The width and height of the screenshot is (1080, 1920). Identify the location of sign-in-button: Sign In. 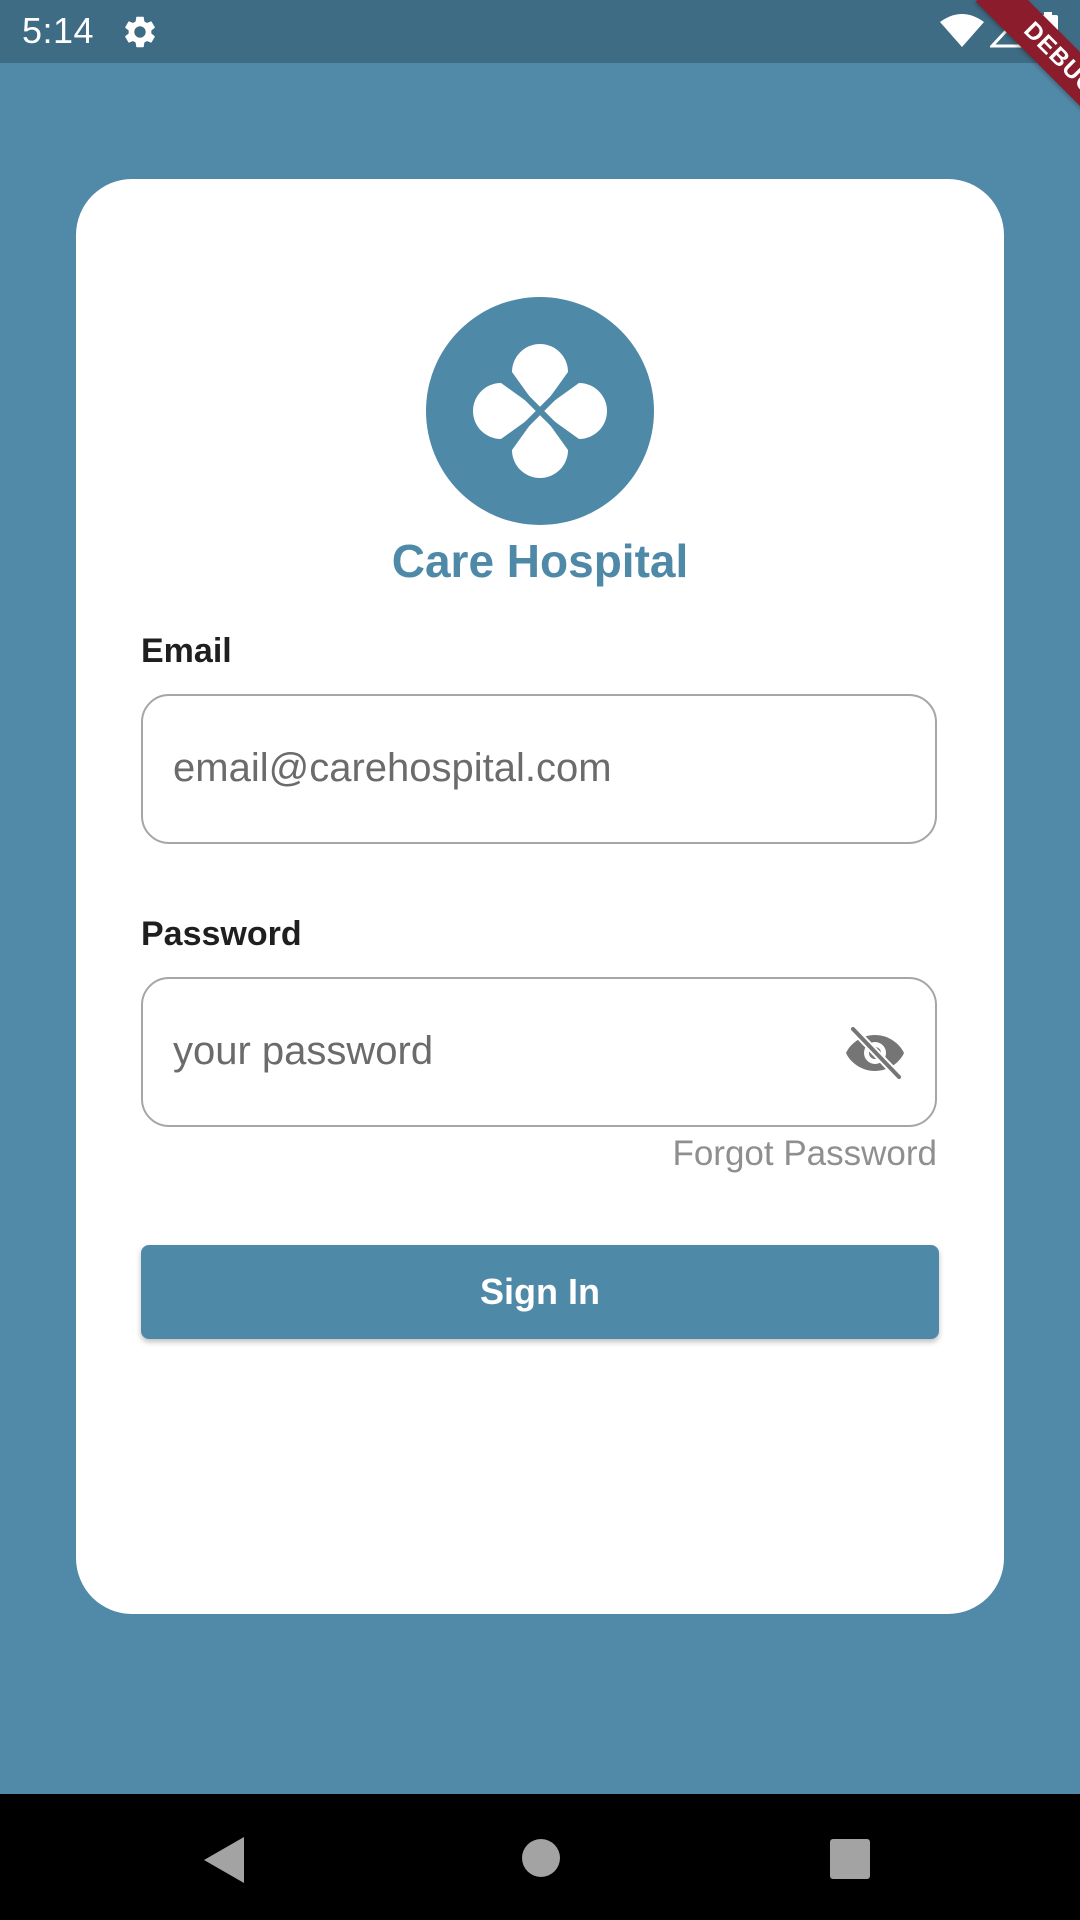
(540, 1292).